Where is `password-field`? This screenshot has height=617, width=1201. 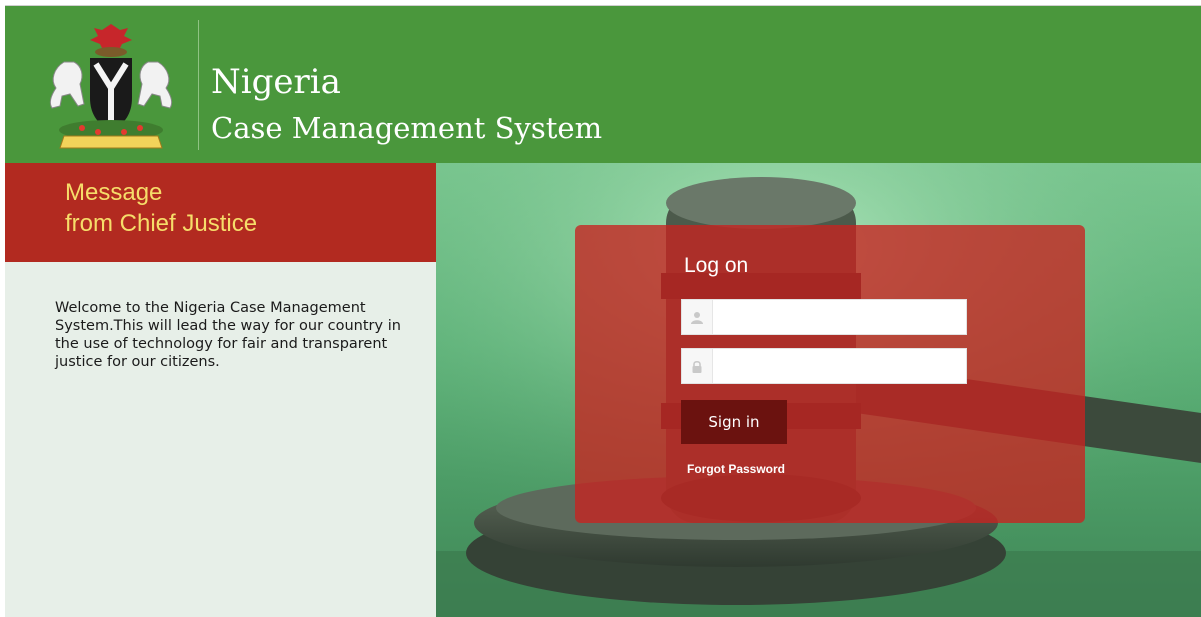
password-field is located at coordinates (824, 366).